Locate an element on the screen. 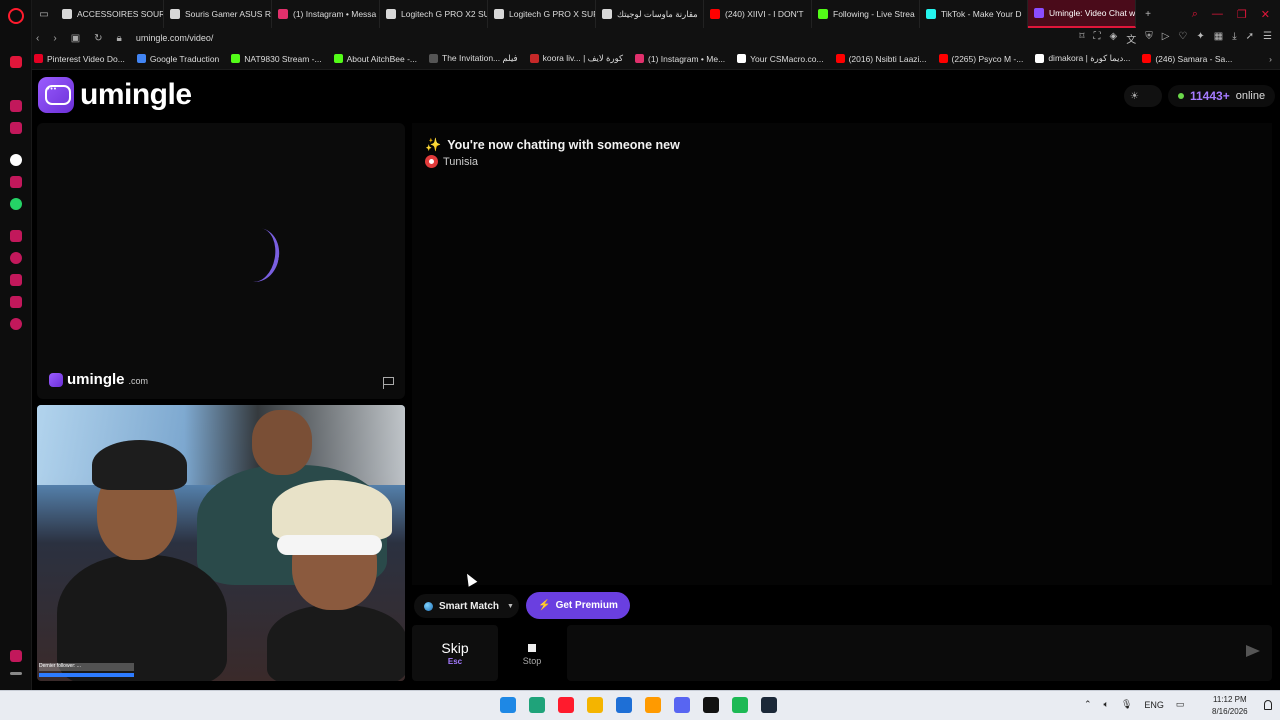  download-icon: ⤓ is located at coordinates (1234, 38).